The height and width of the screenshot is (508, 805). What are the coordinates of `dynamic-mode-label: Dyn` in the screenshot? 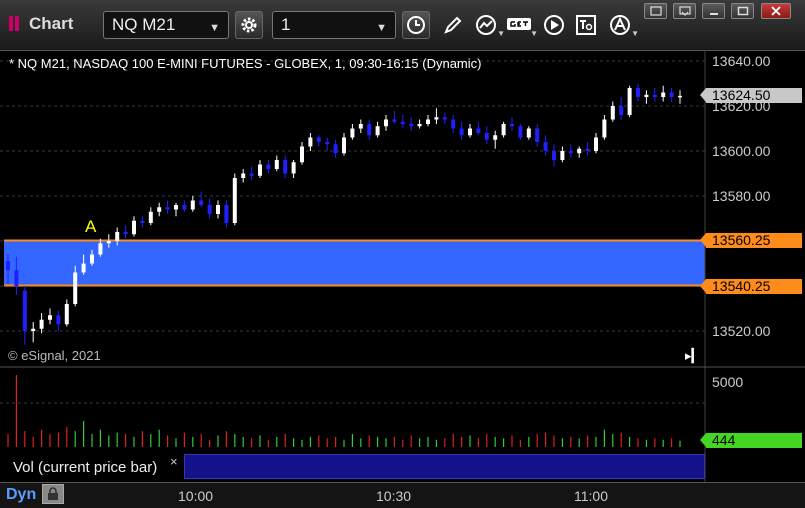 It's located at (21, 495).